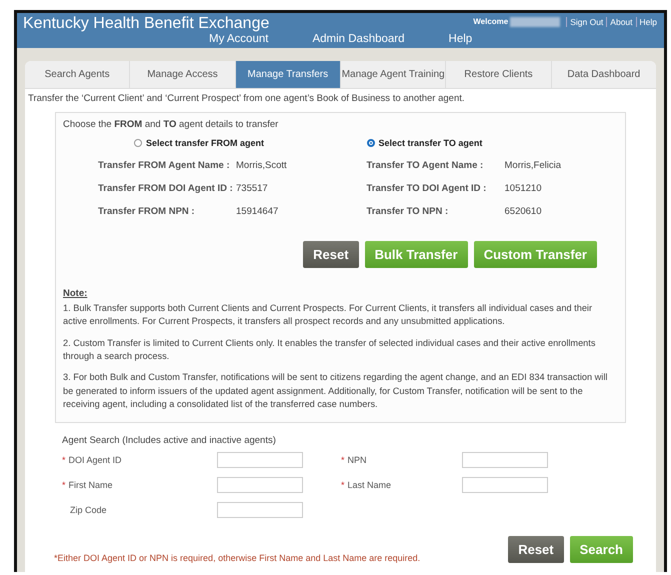 This screenshot has width=671, height=575. I want to click on tab: Restore Clients, so click(499, 74).